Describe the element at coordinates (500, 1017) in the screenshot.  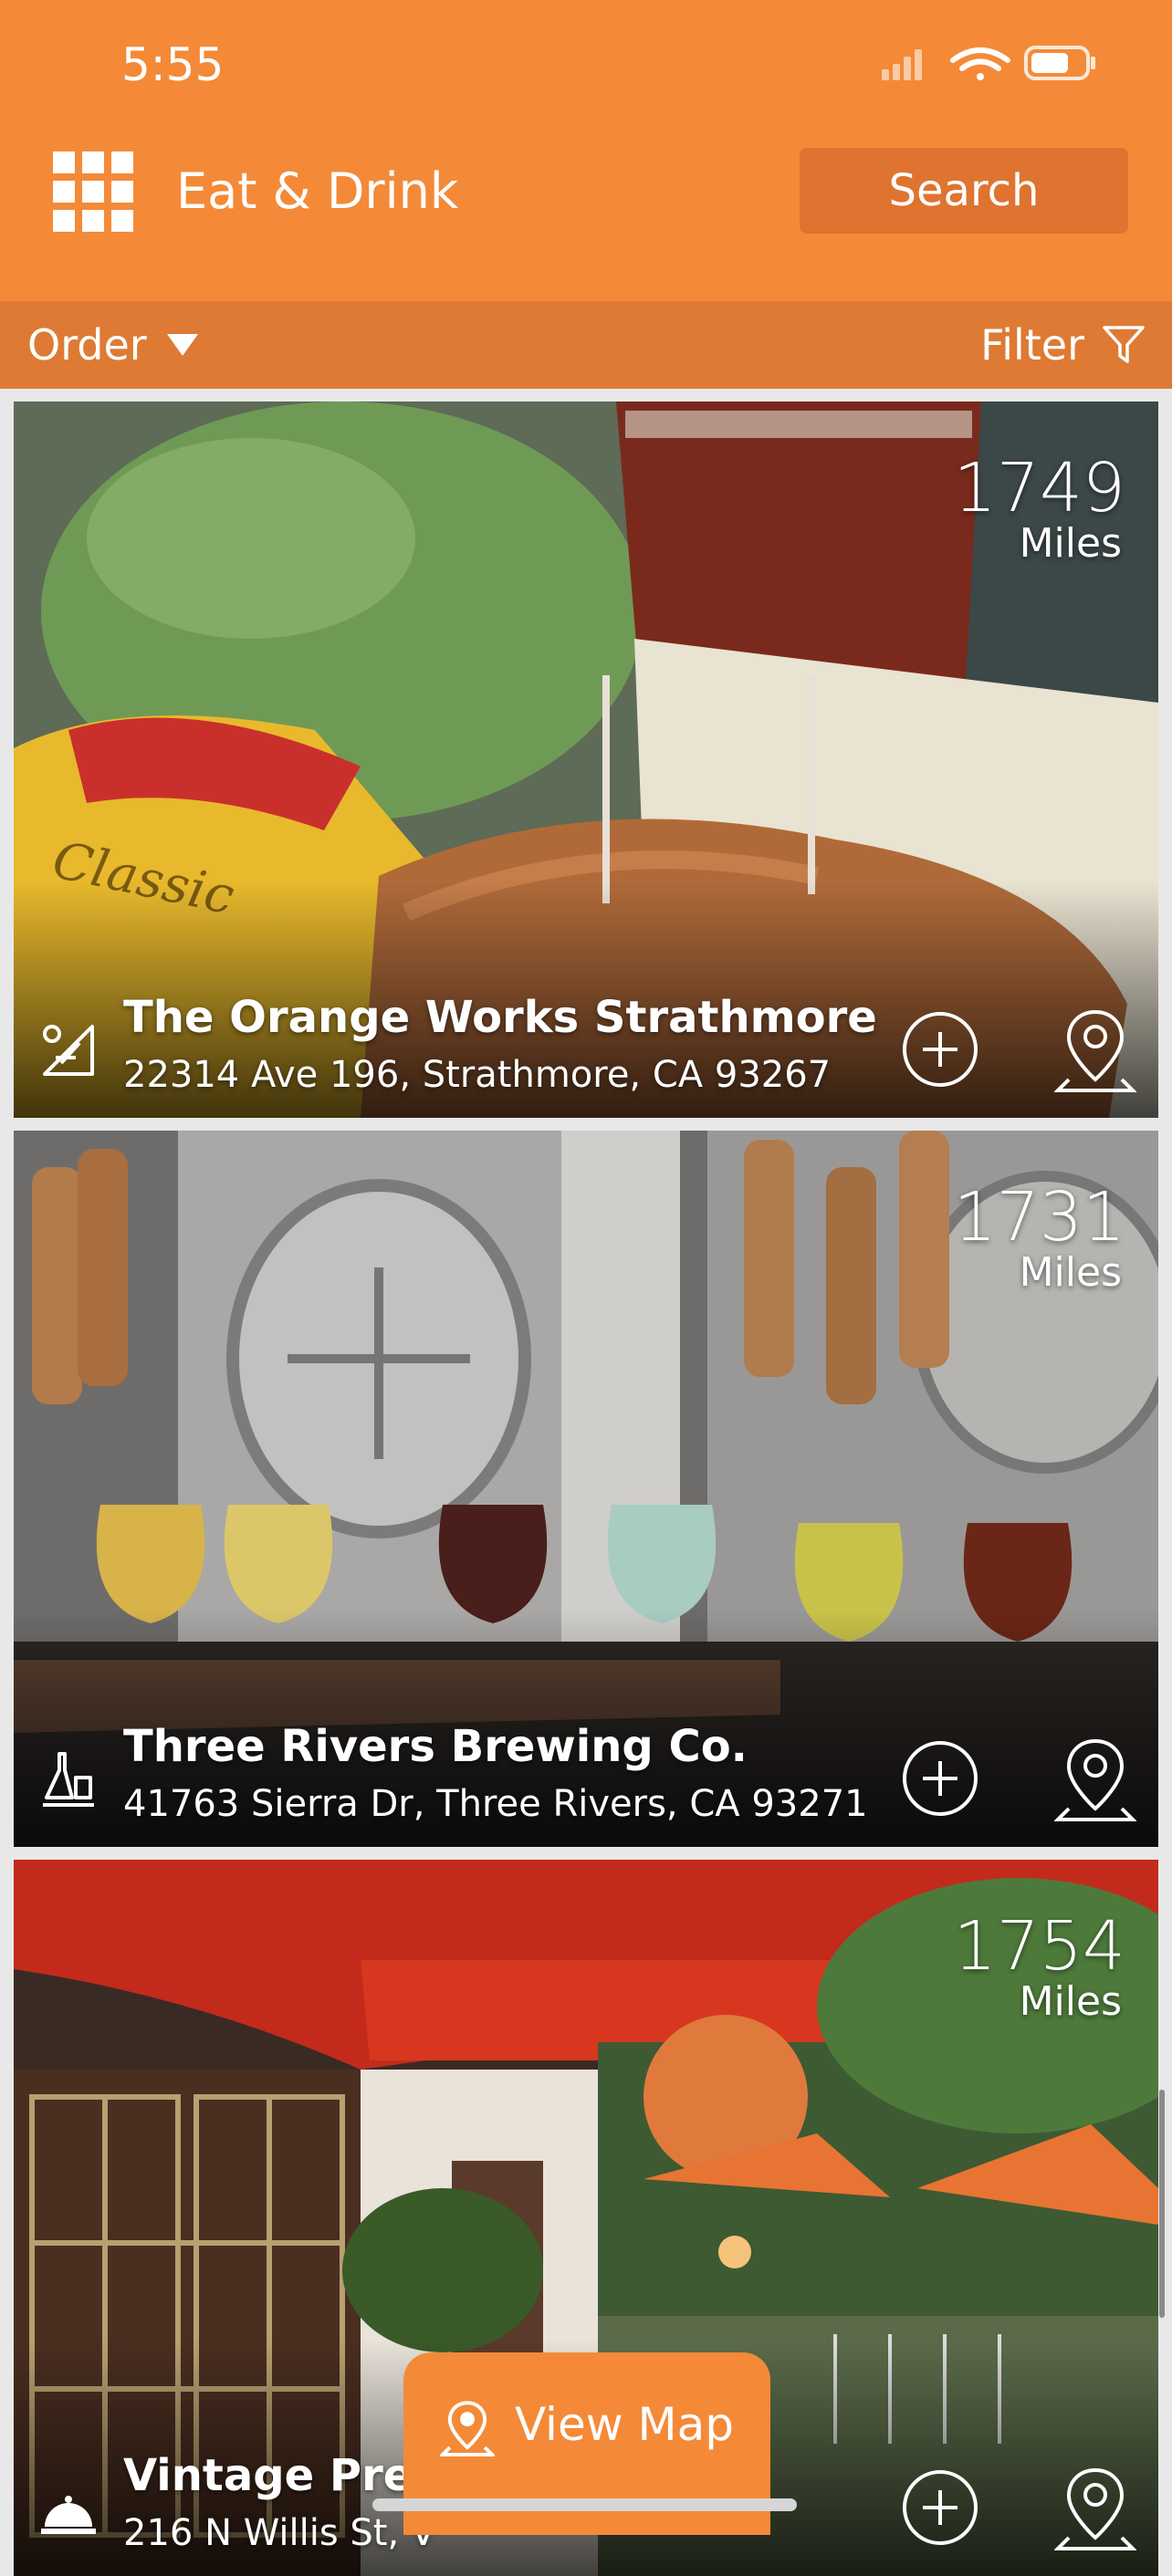
I see `place-name: The Orange Works Strathmore` at that location.